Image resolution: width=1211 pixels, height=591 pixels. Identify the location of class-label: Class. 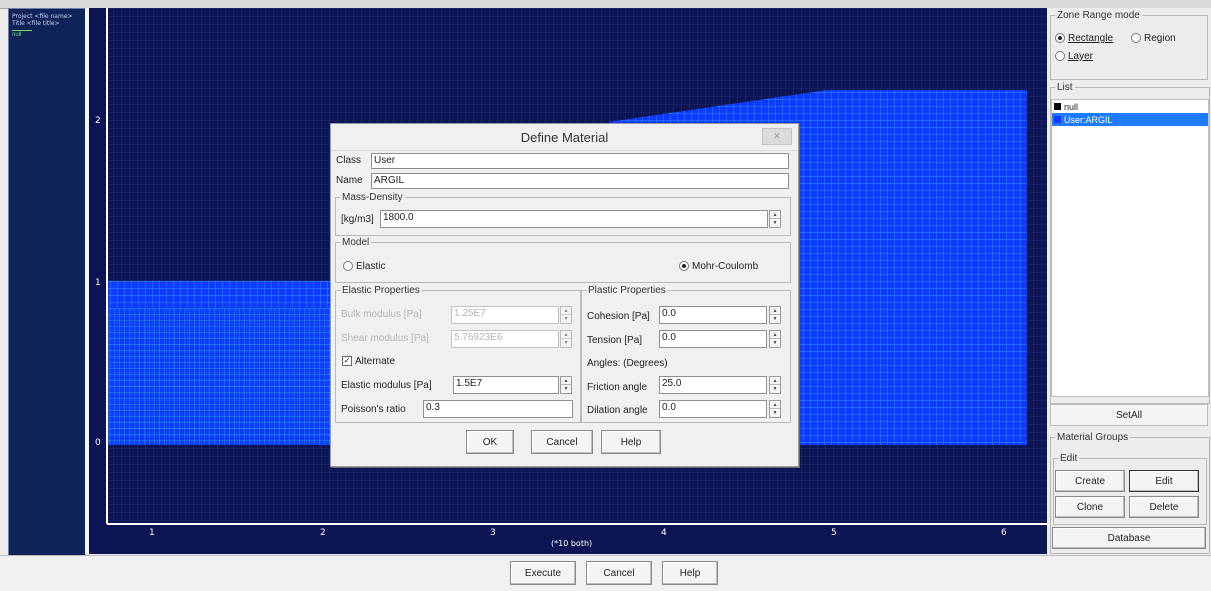
(349, 160).